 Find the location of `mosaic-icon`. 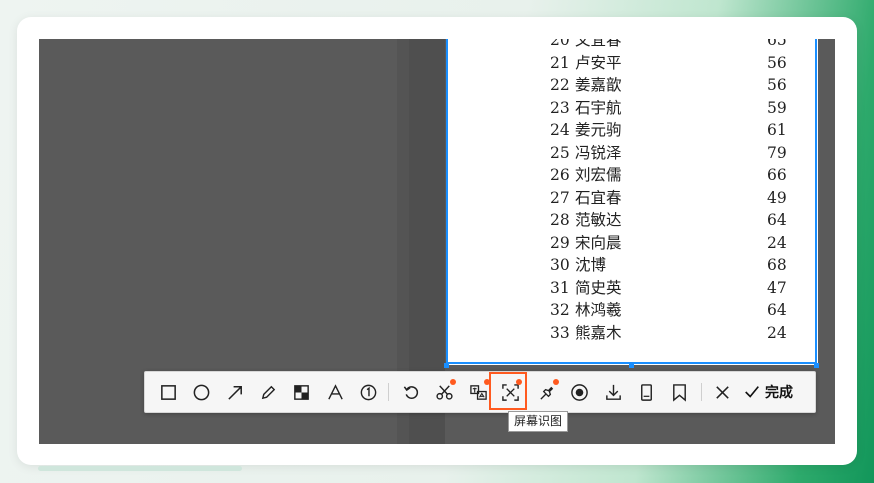

mosaic-icon is located at coordinates (301, 392).